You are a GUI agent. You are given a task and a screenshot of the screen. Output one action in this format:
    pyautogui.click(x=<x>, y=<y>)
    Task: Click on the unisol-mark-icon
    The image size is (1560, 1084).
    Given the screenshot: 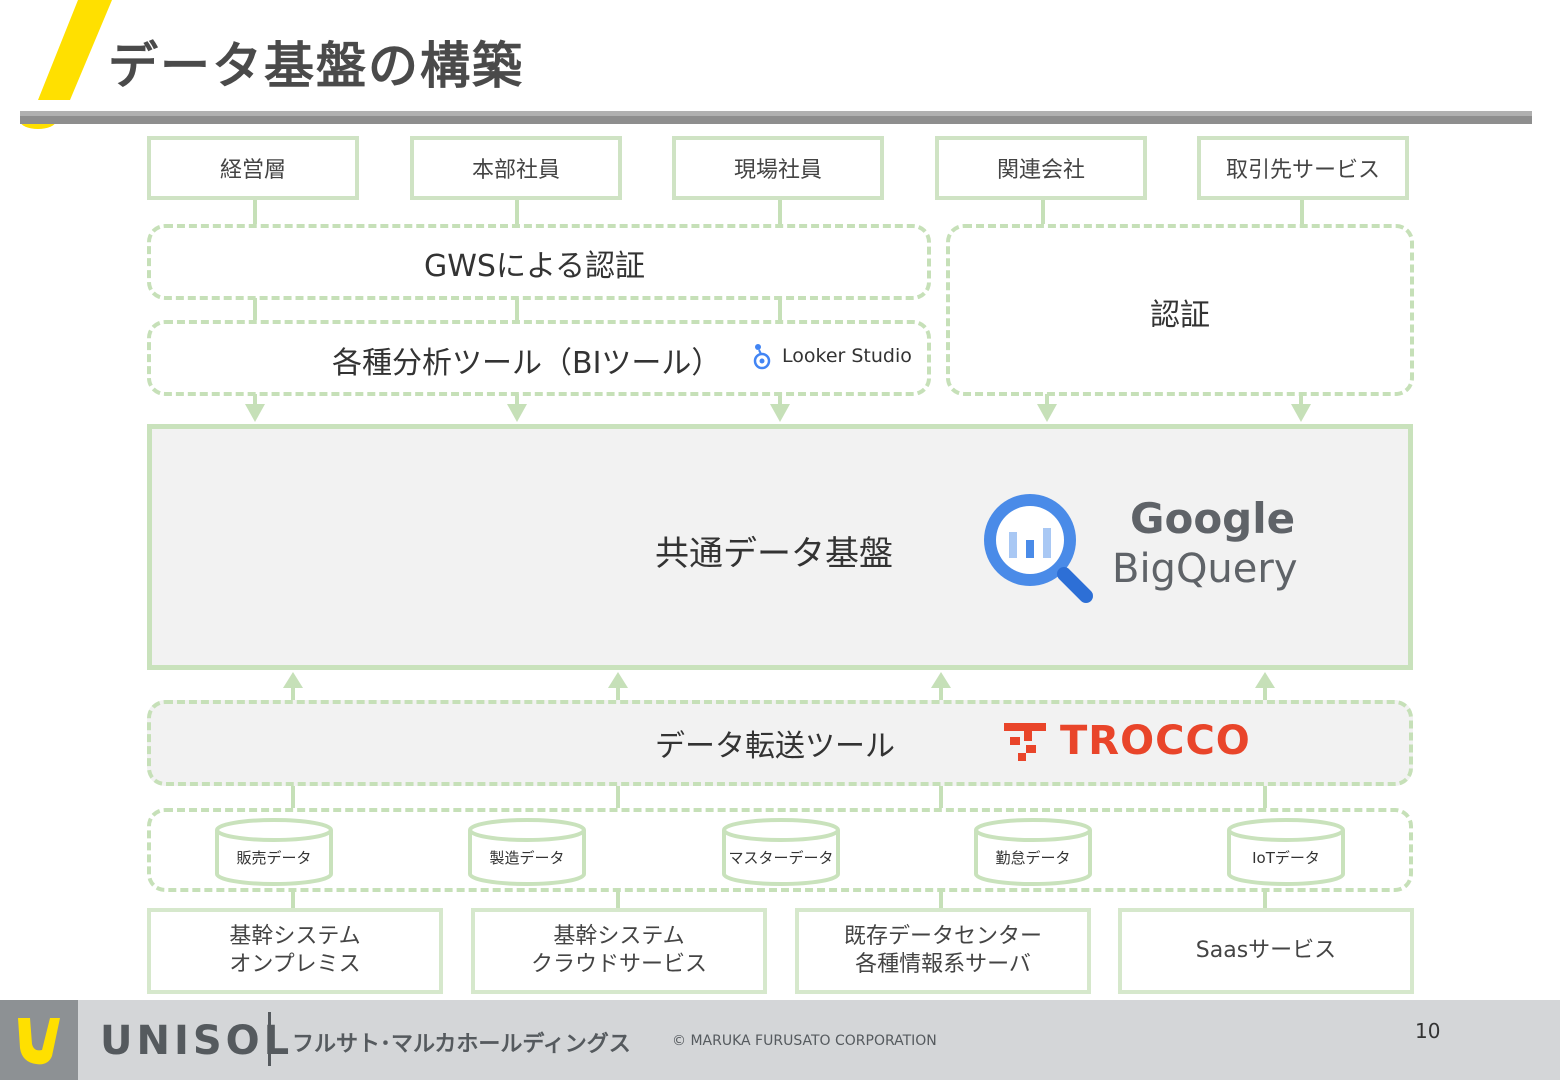 What is the action you would take?
    pyautogui.click(x=39, y=1041)
    